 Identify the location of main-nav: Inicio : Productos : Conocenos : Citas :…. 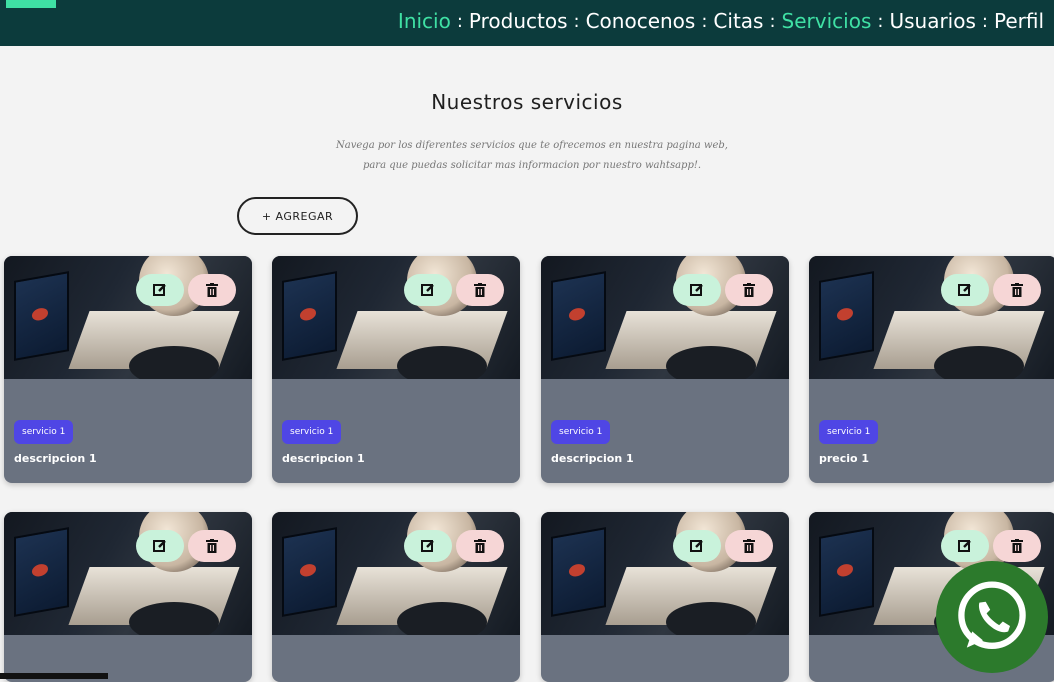
(721, 21).